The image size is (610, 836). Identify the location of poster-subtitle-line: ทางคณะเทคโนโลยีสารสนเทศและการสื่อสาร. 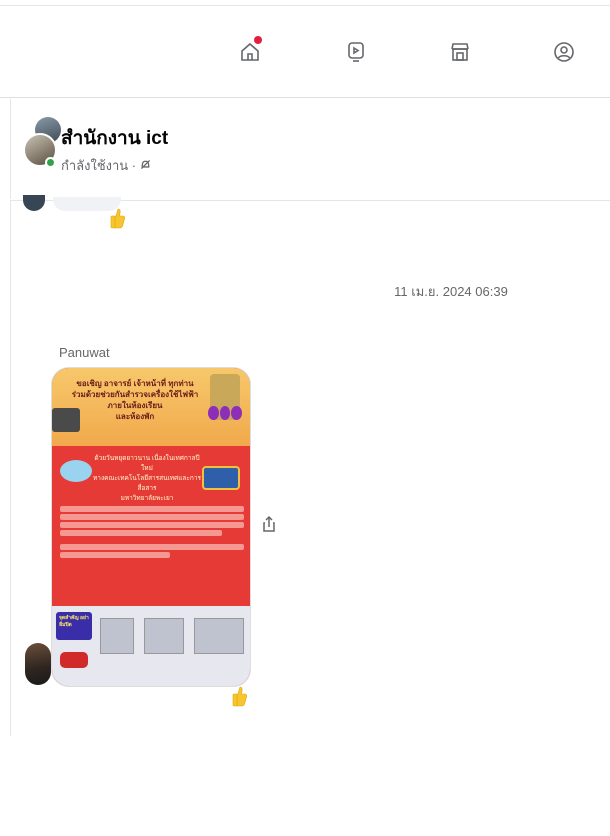
(147, 483).